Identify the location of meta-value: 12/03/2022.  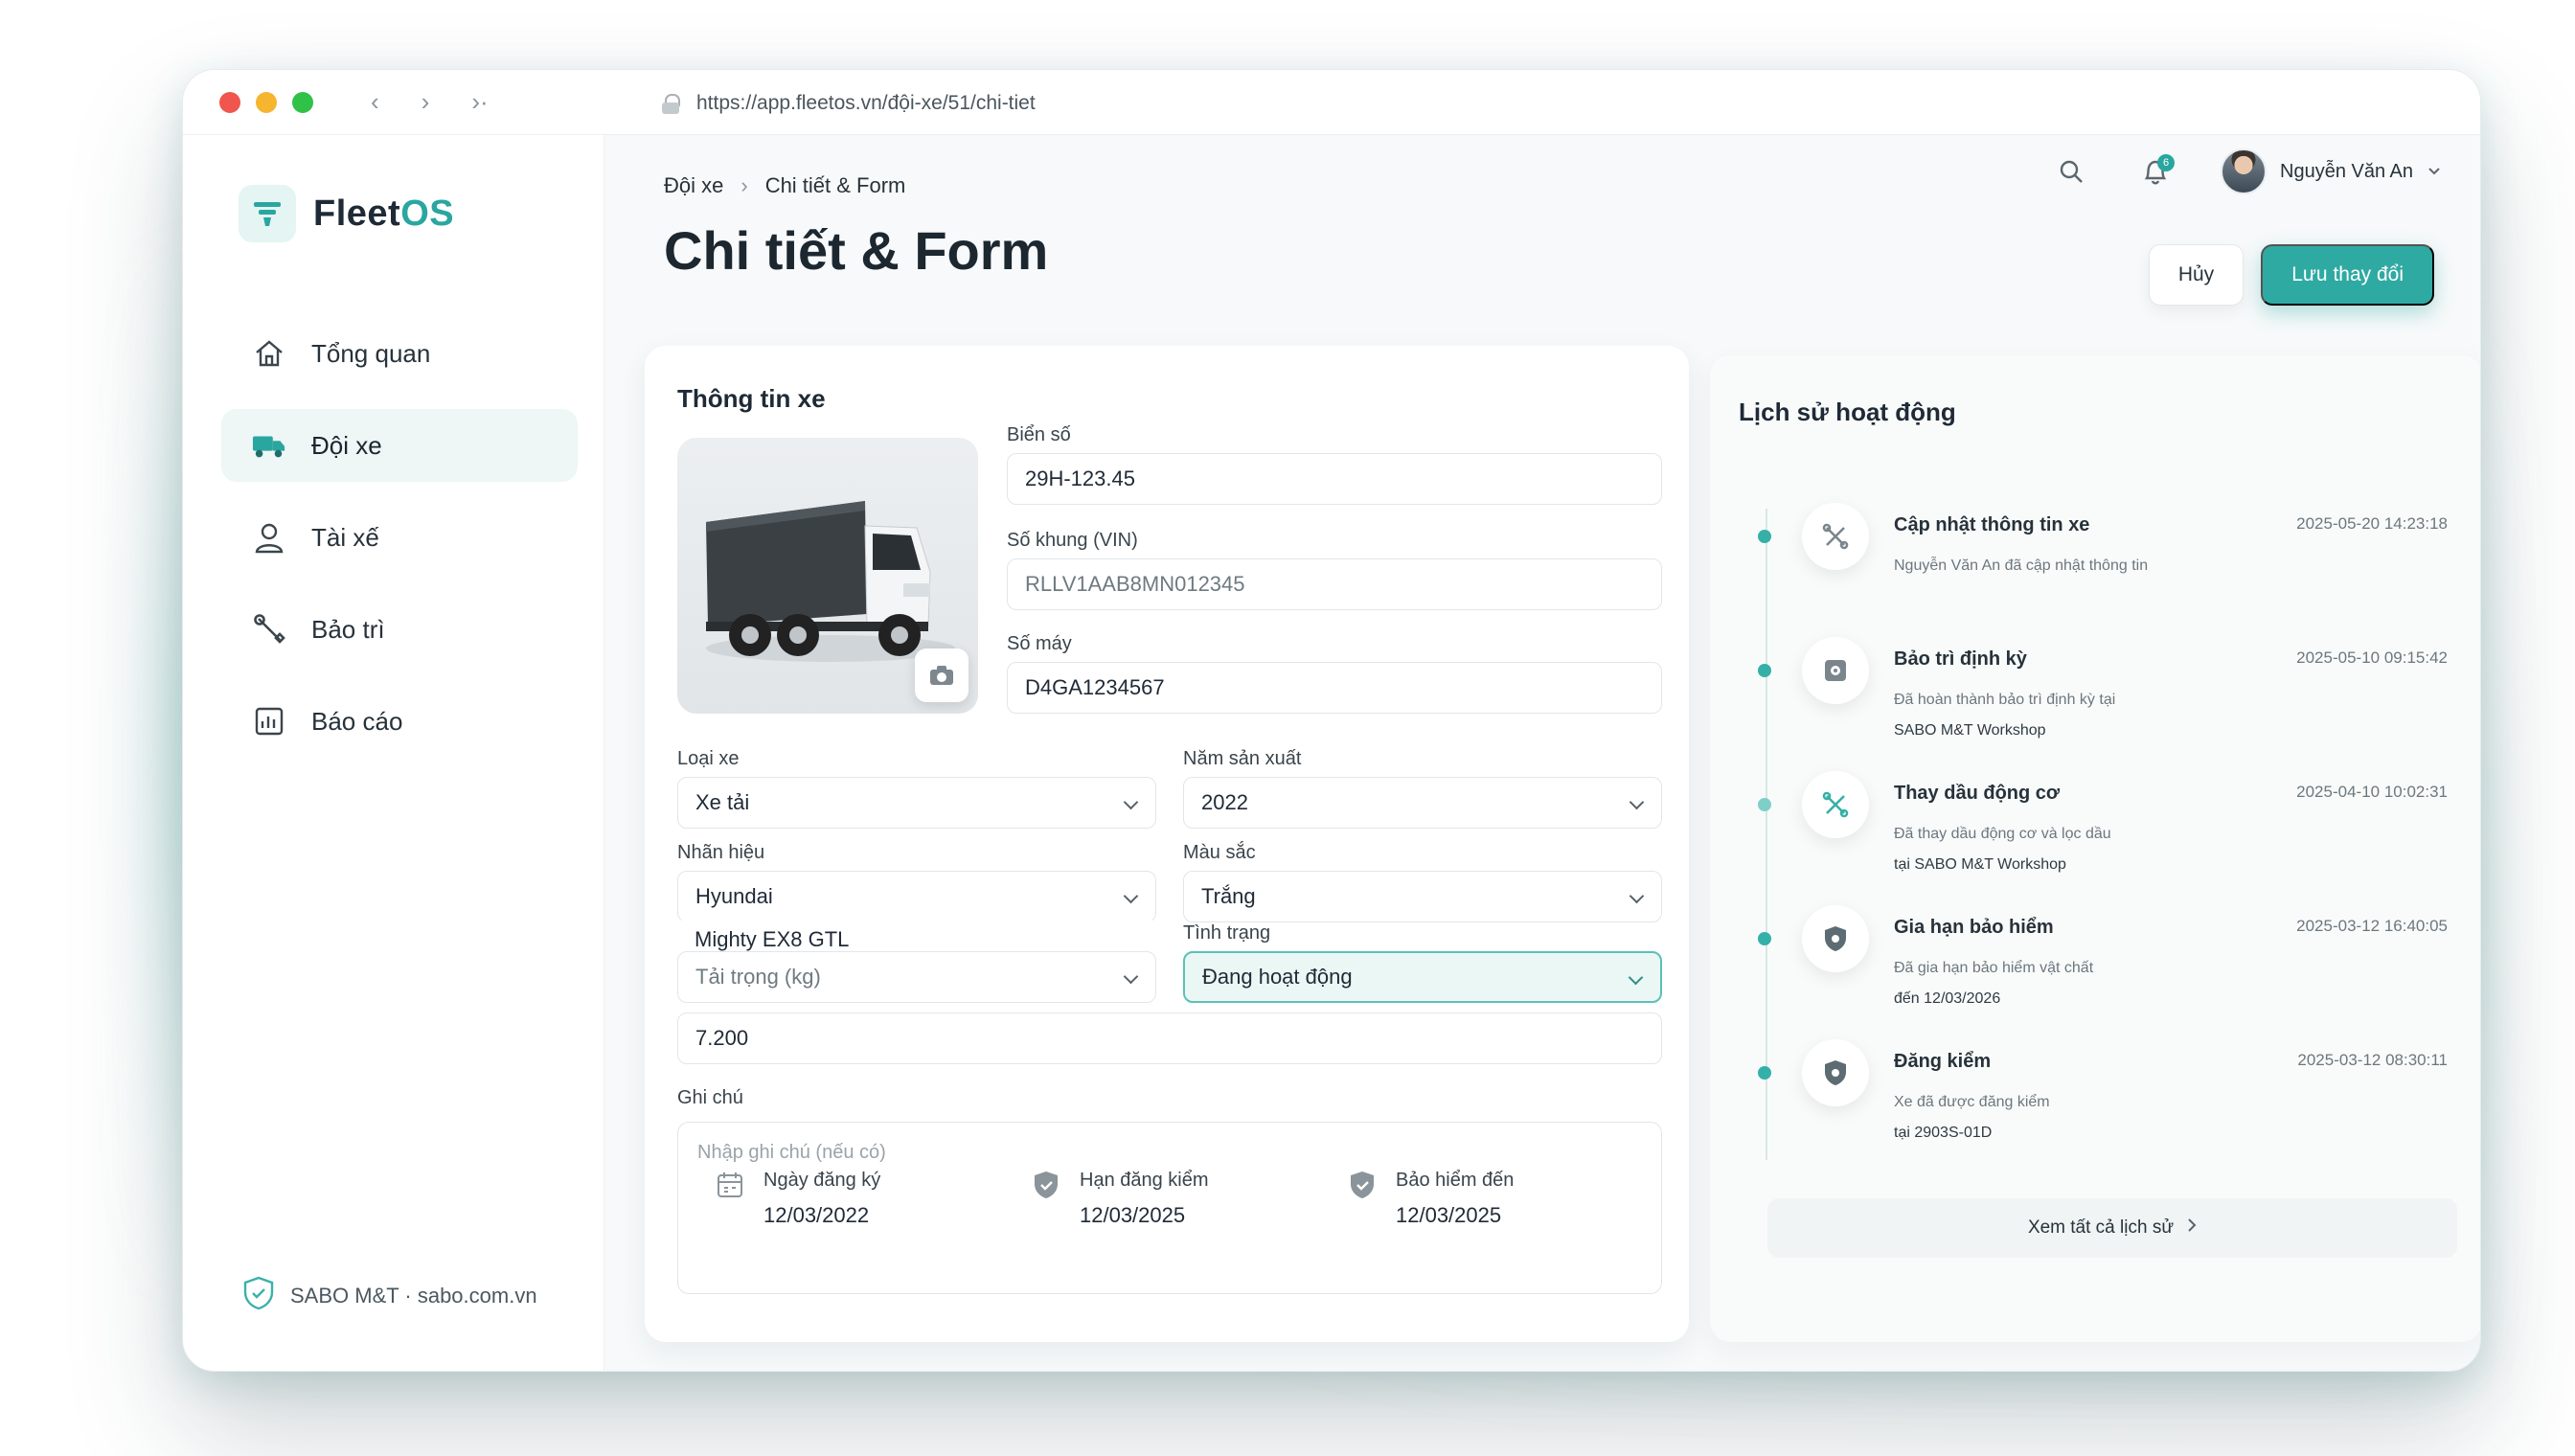
(816, 1215).